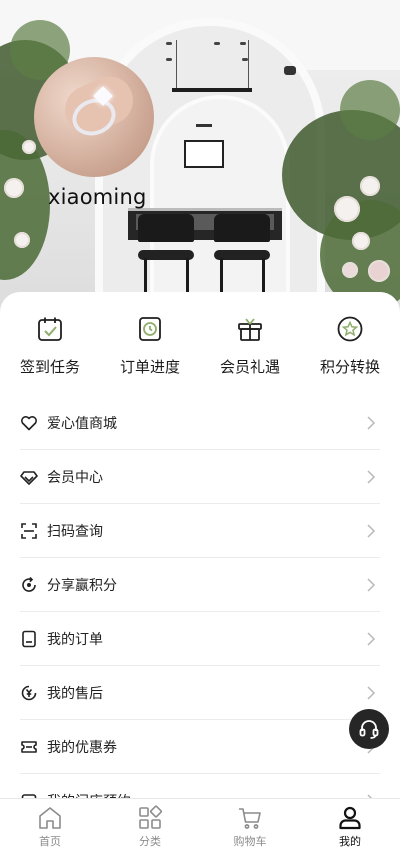 This screenshot has width=400, height=849. Describe the element at coordinates (29, 693) in the screenshot. I see `yen-service-icon` at that location.